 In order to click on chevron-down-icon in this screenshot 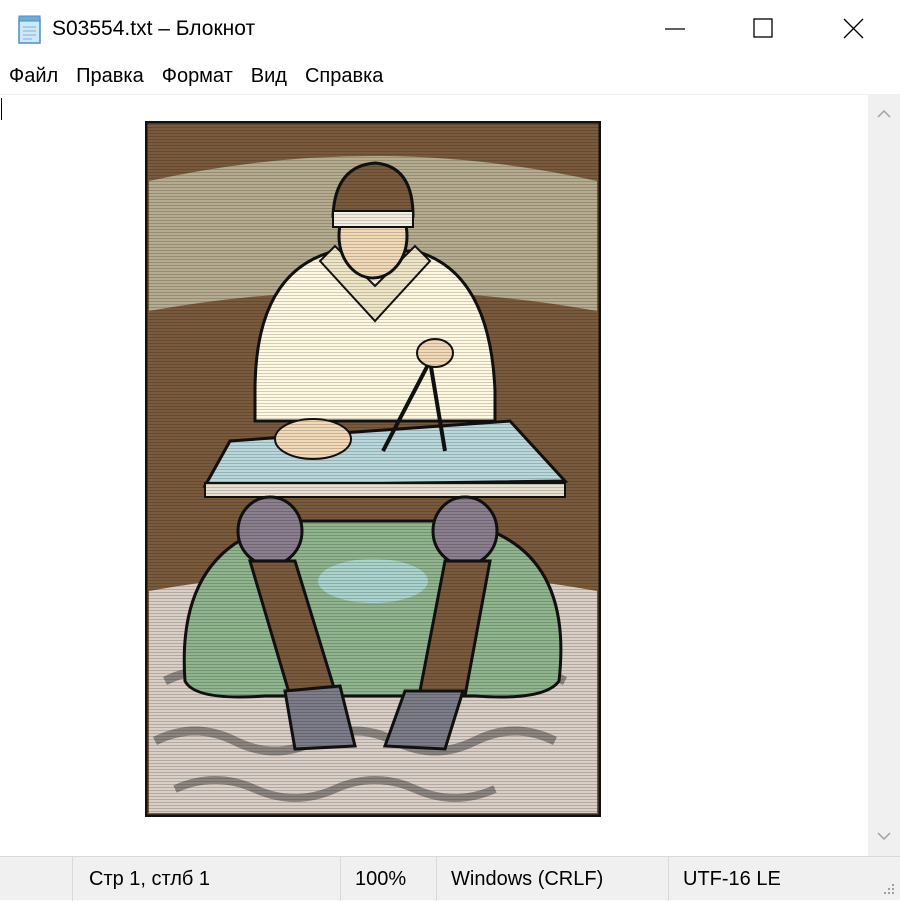, I will do `click(884, 836)`.